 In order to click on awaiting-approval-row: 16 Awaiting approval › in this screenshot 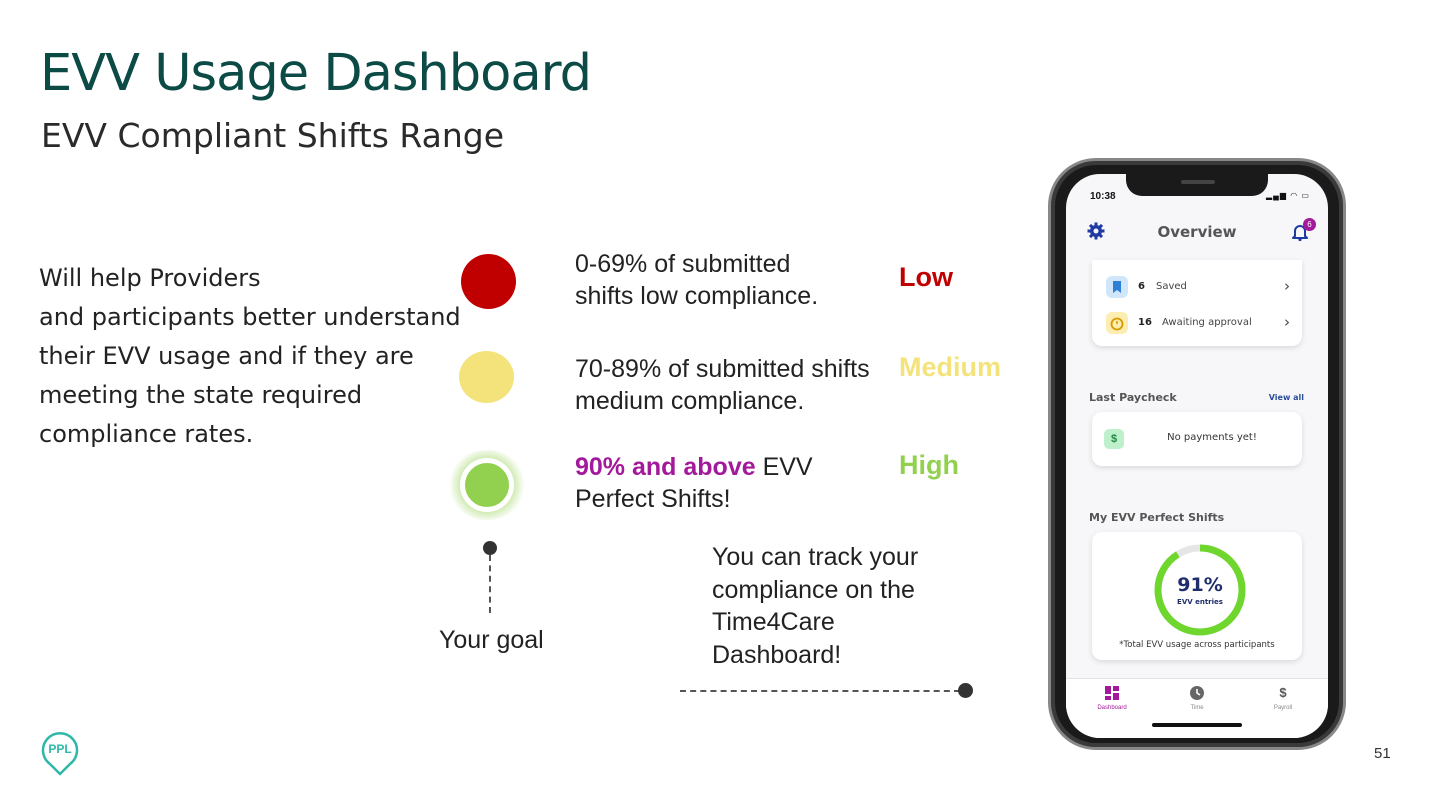, I will do `click(1198, 324)`.